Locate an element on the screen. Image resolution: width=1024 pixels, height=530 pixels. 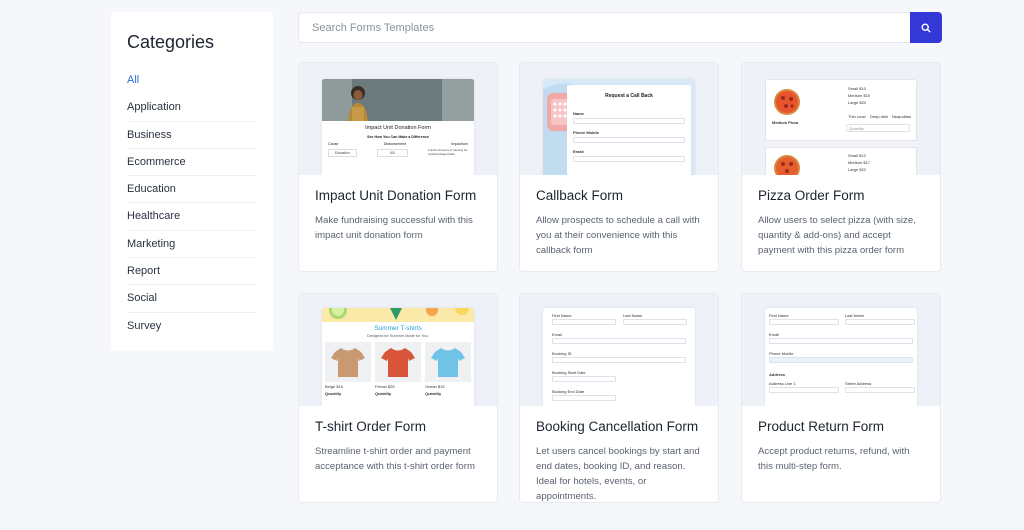
preview-label: Address is located at coordinates (777, 374).